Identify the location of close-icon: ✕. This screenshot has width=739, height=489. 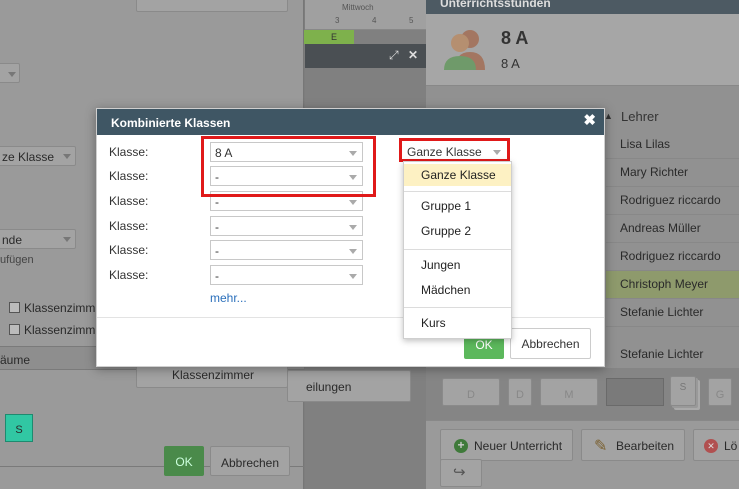
(413, 55).